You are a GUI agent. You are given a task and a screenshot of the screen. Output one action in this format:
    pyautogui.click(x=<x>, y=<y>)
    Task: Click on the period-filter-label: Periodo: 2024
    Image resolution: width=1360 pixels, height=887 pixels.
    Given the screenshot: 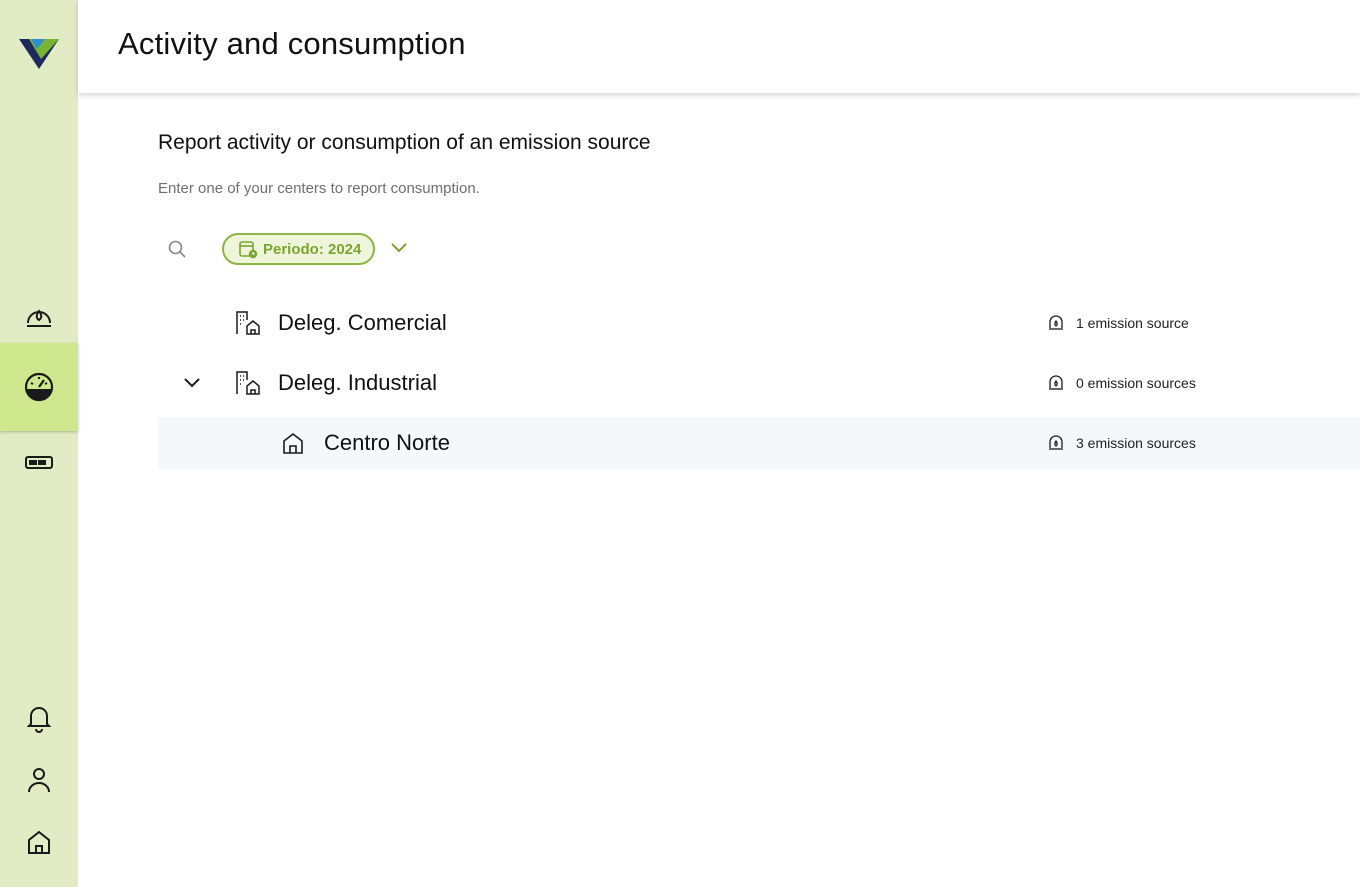 What is the action you would take?
    pyautogui.click(x=312, y=249)
    